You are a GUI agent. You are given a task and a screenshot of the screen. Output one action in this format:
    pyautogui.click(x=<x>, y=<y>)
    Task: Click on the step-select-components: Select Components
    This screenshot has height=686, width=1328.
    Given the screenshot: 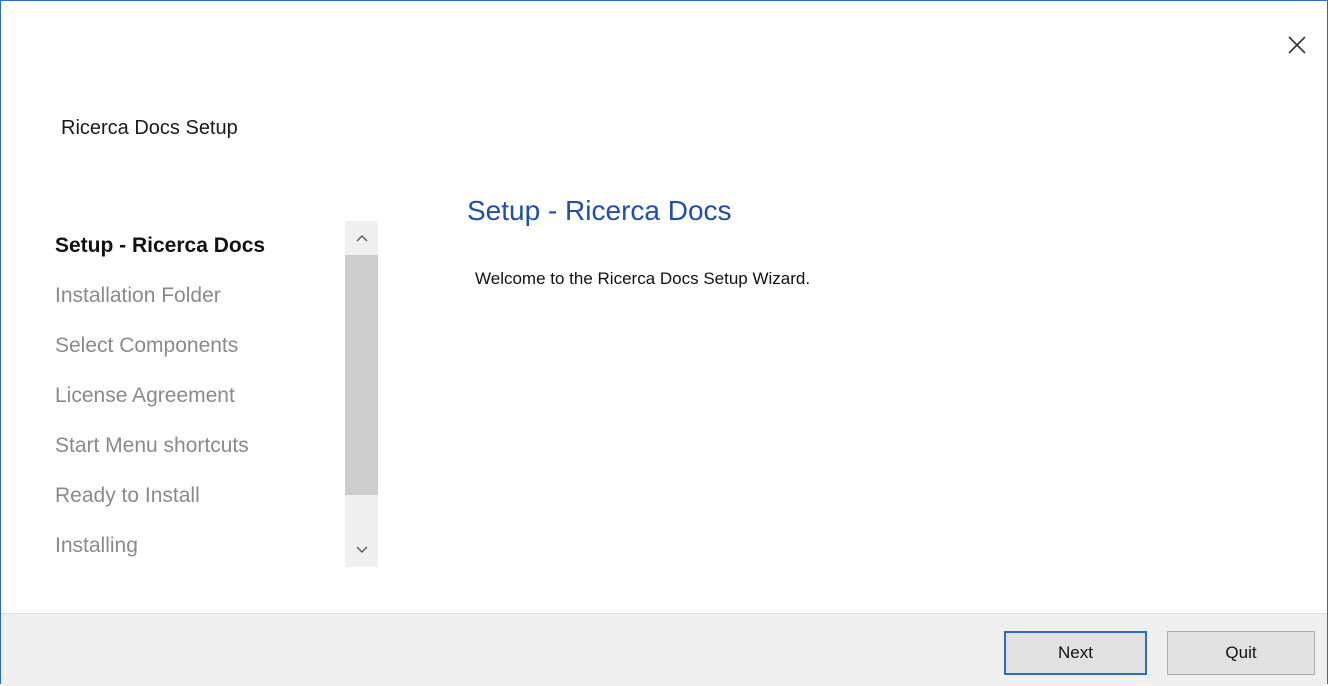 What is the action you would take?
    pyautogui.click(x=147, y=345)
    